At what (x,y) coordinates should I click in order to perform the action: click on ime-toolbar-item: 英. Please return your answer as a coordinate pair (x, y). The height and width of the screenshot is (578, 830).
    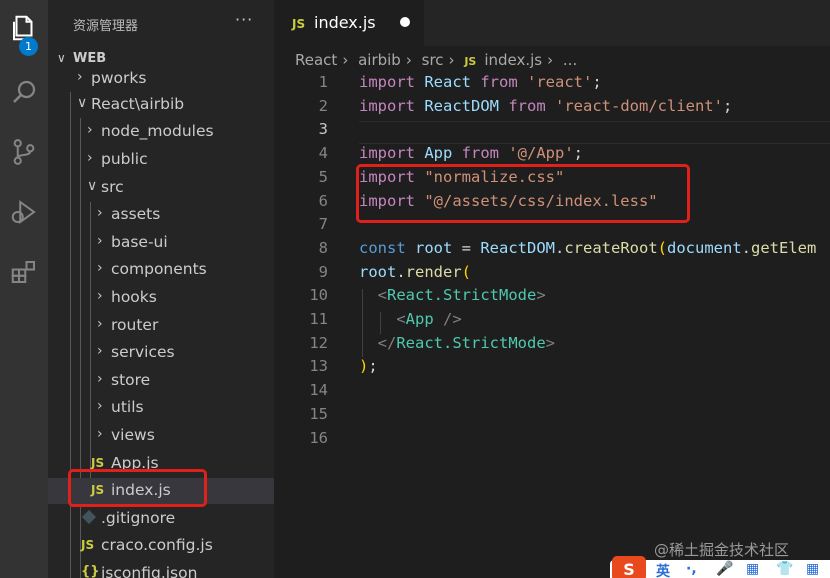
    Looking at the image, I should click on (663, 569).